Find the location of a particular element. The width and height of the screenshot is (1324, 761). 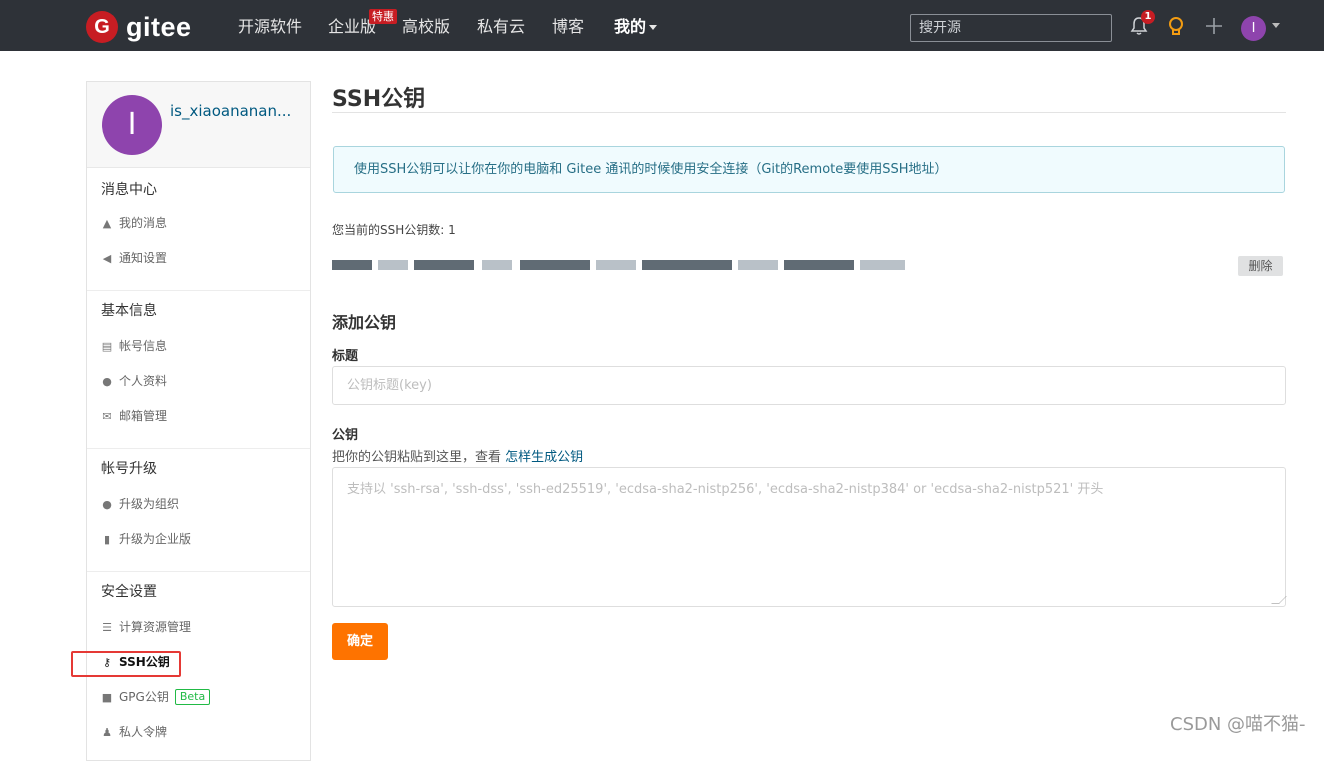

id-card-icon: ▤ is located at coordinates (107, 346).